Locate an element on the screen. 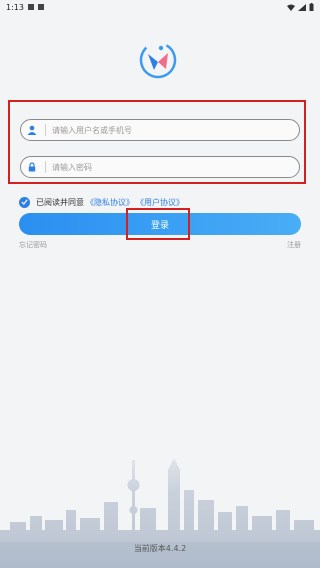 This screenshot has width=320, height=568. status-left: 1:13 is located at coordinates (25, 7).